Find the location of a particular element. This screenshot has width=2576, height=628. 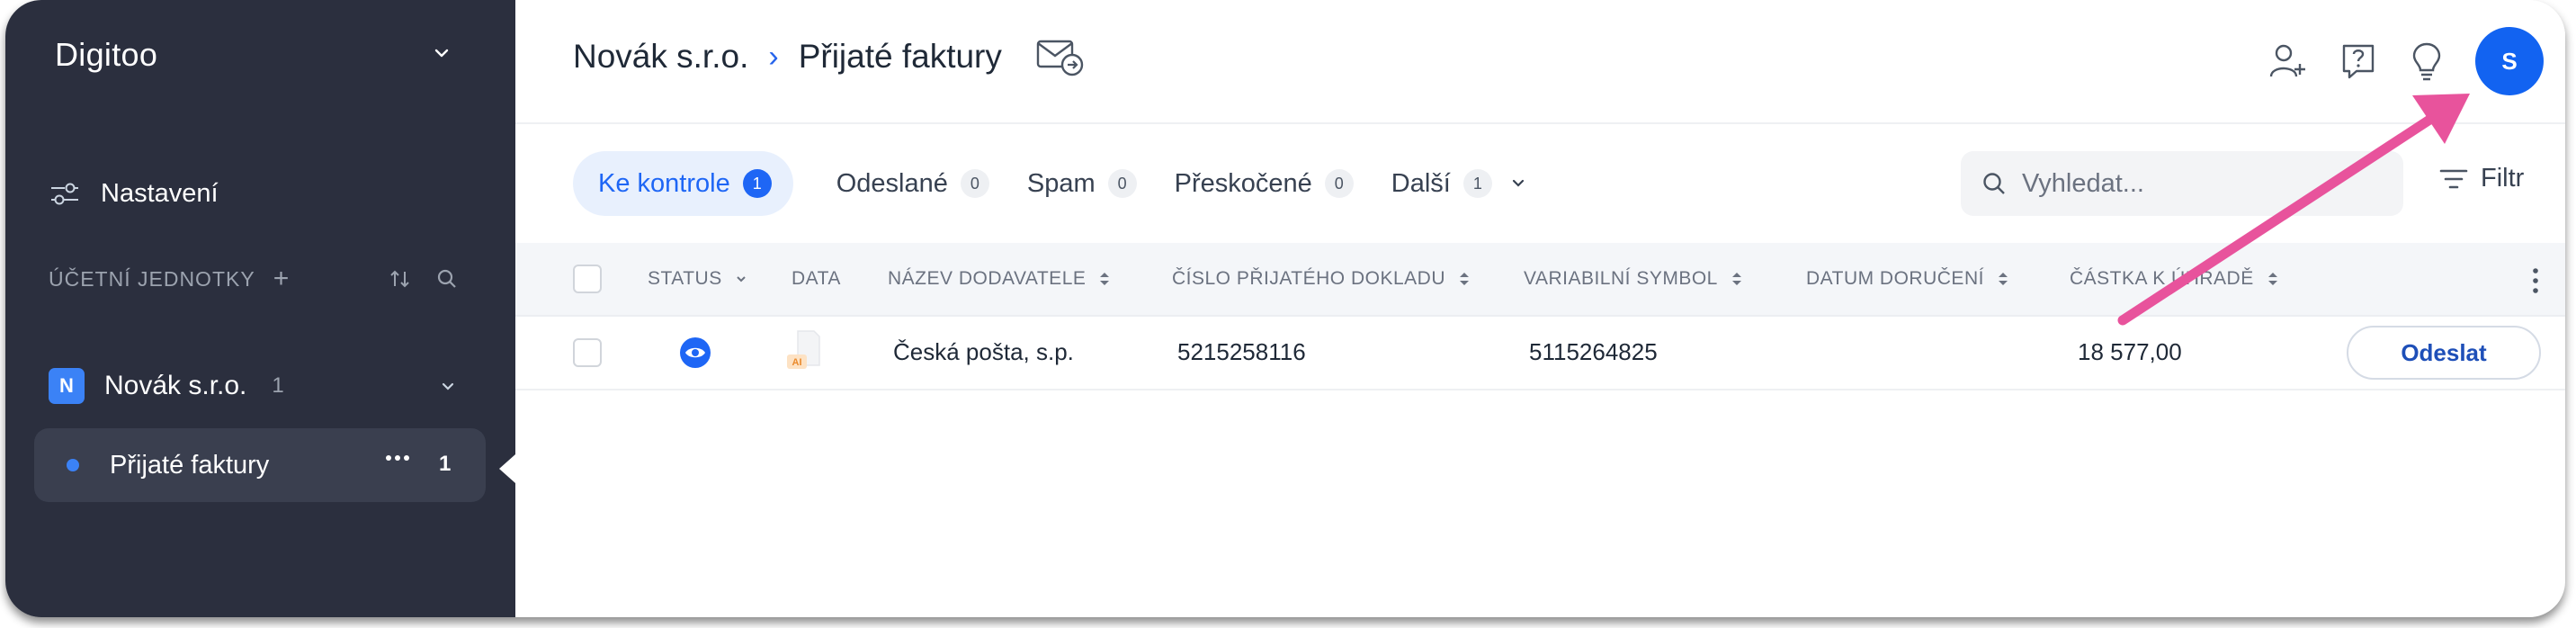

more-horizontal-icon is located at coordinates (397, 457).